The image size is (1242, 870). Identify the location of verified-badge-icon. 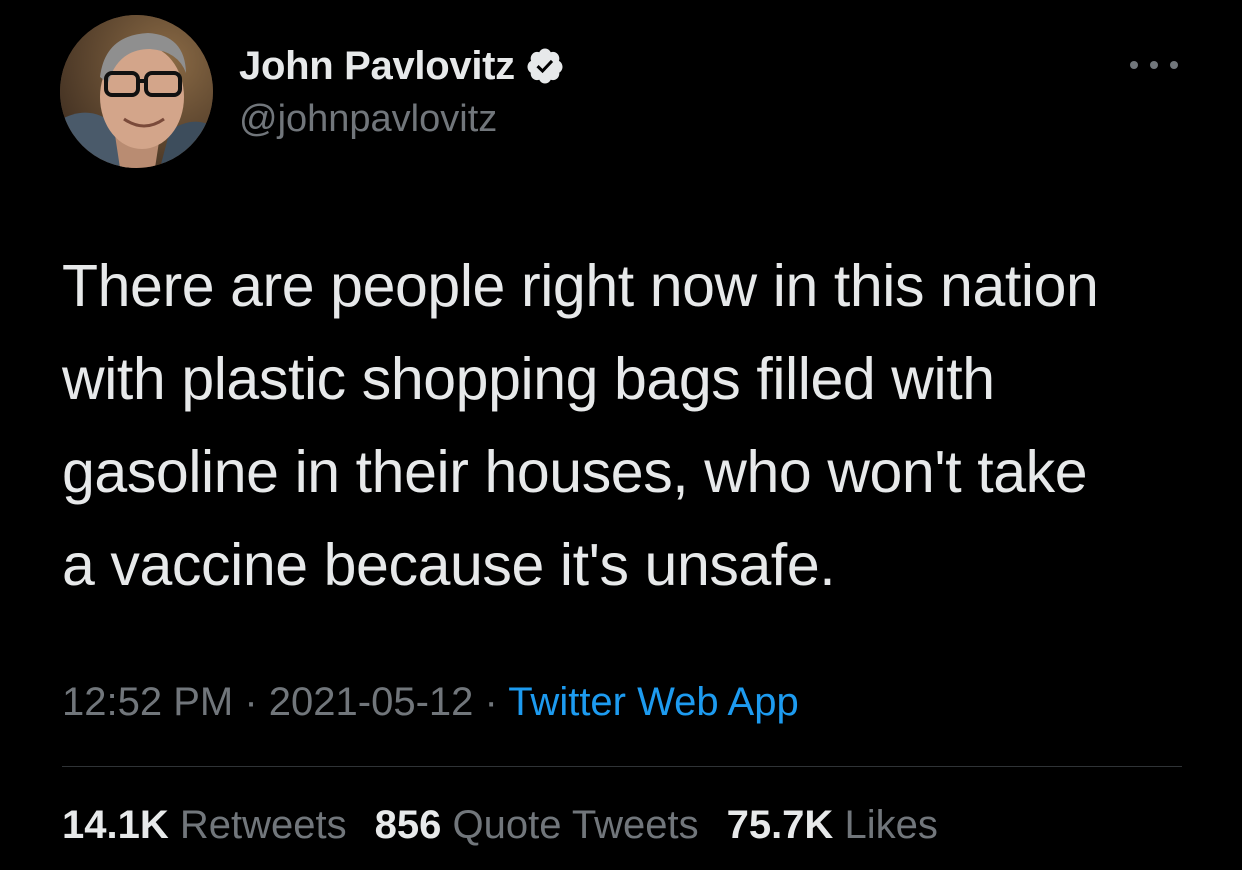
(545, 66).